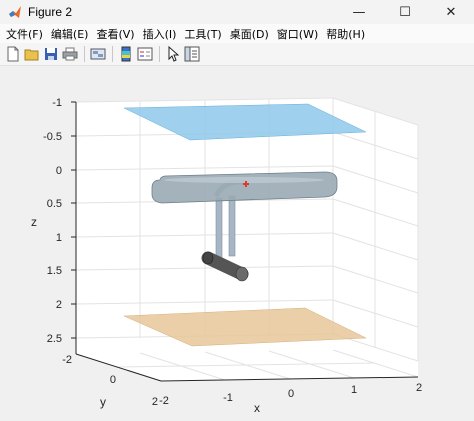 The height and width of the screenshot is (421, 474). I want to click on z-tick: 1.5, so click(54, 271).